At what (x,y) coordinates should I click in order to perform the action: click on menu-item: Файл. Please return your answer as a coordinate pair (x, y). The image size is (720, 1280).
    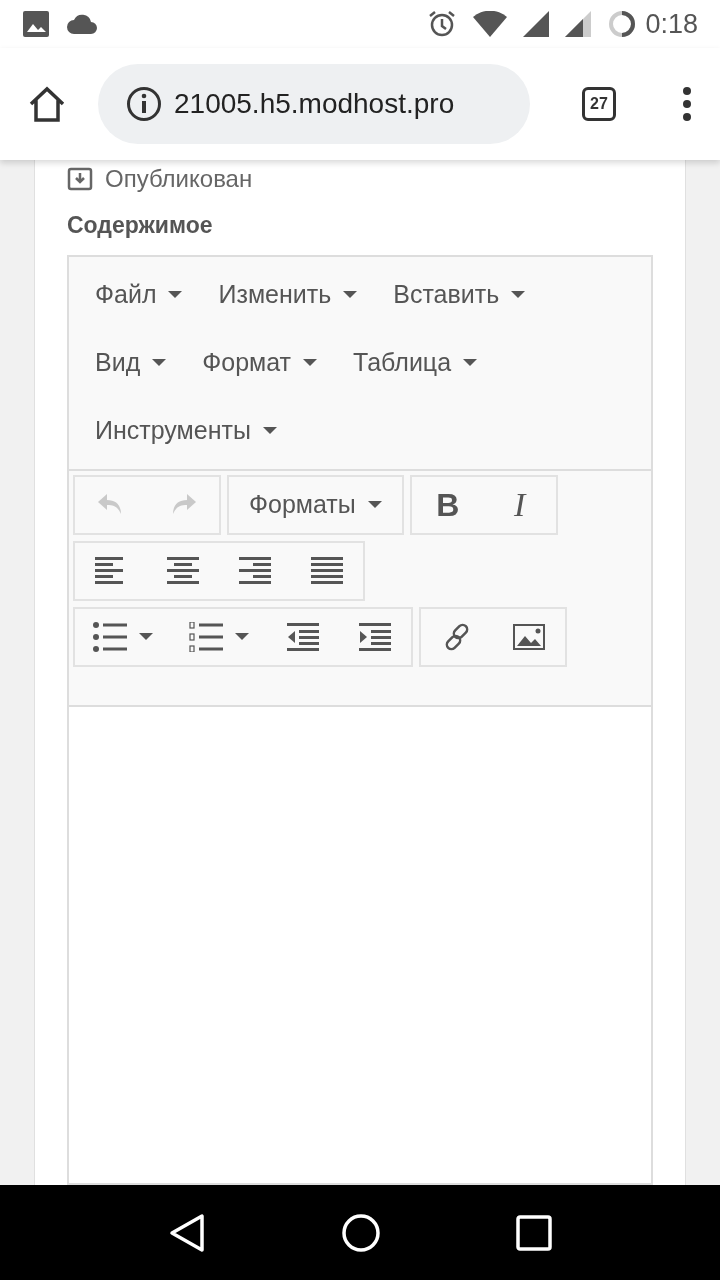
    Looking at the image, I should click on (139, 294).